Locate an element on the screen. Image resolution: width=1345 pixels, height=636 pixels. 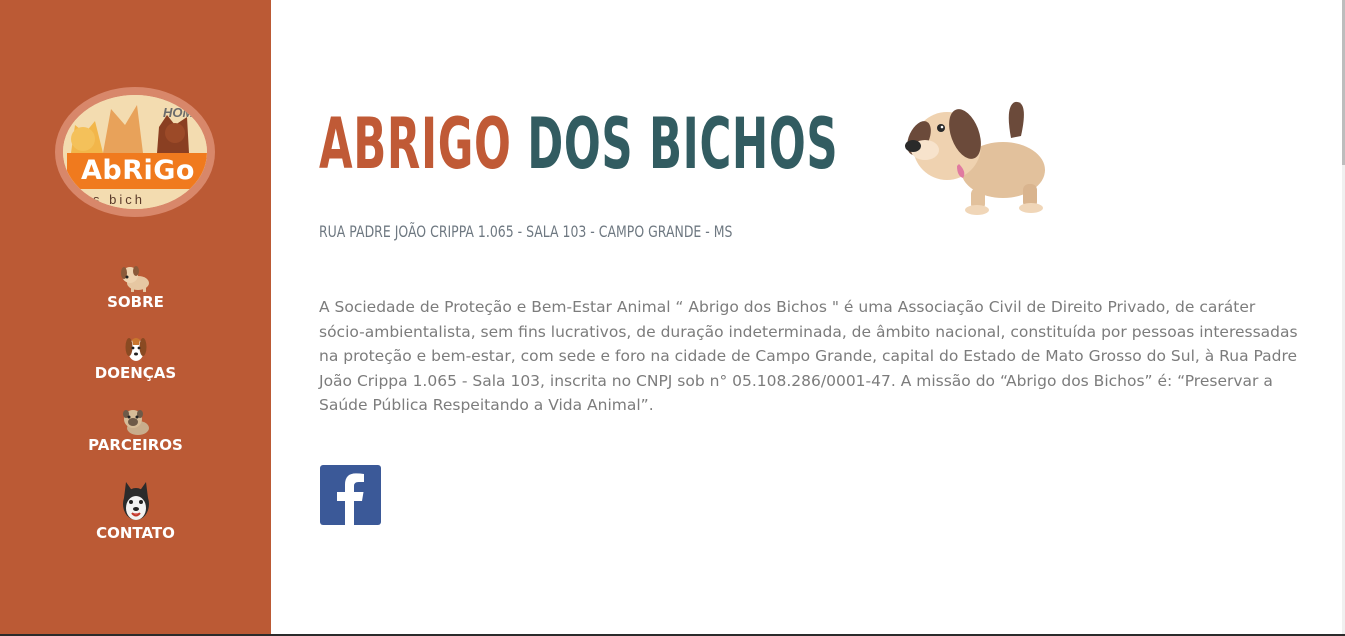
nav-item-sobre: SOBRE is located at coordinates (135, 287).